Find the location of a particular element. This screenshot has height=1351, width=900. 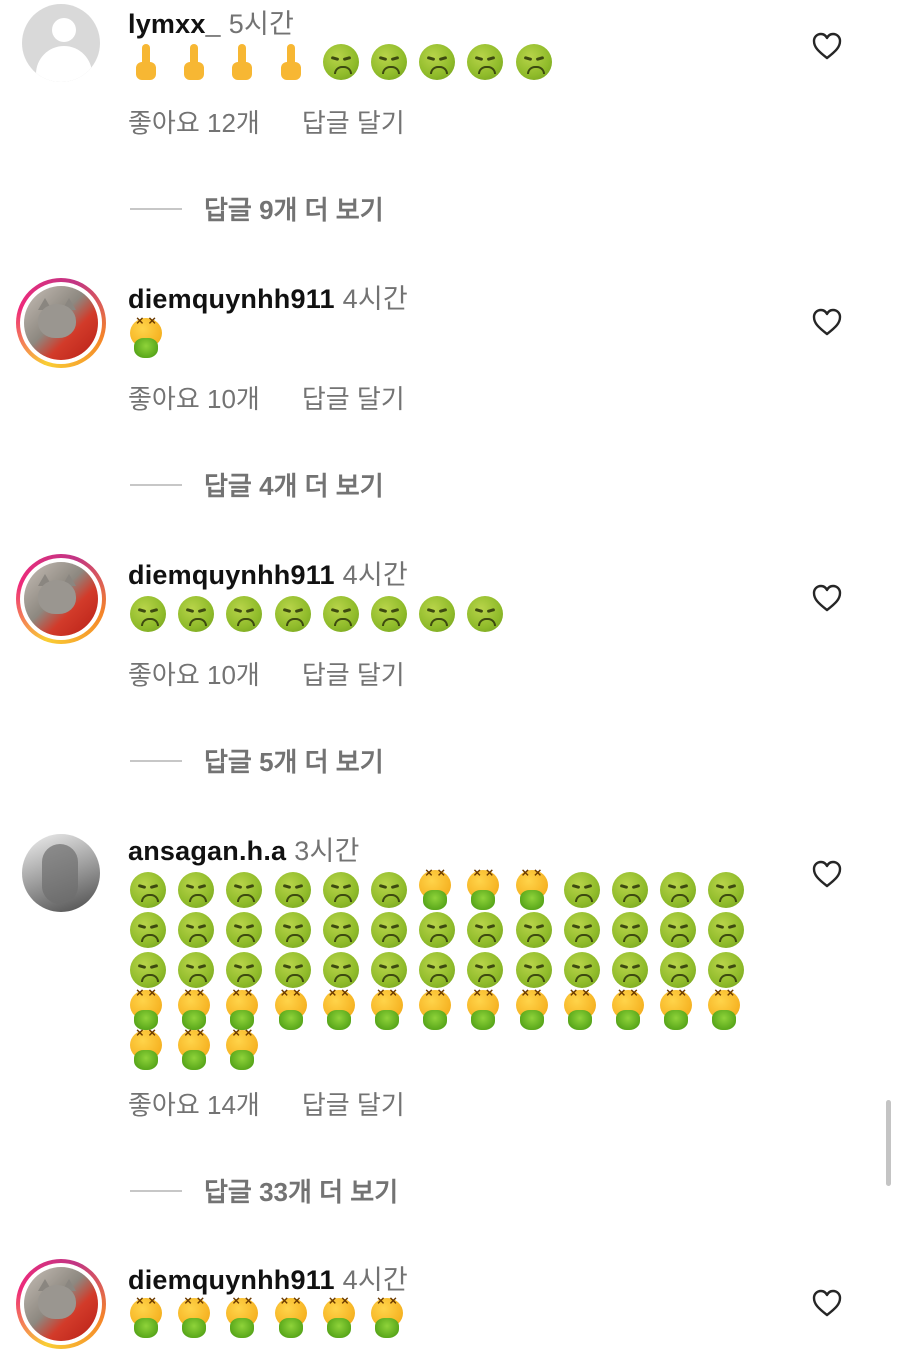

view-replies-button: 답글 9개 더 보기 is located at coordinates (257, 208).